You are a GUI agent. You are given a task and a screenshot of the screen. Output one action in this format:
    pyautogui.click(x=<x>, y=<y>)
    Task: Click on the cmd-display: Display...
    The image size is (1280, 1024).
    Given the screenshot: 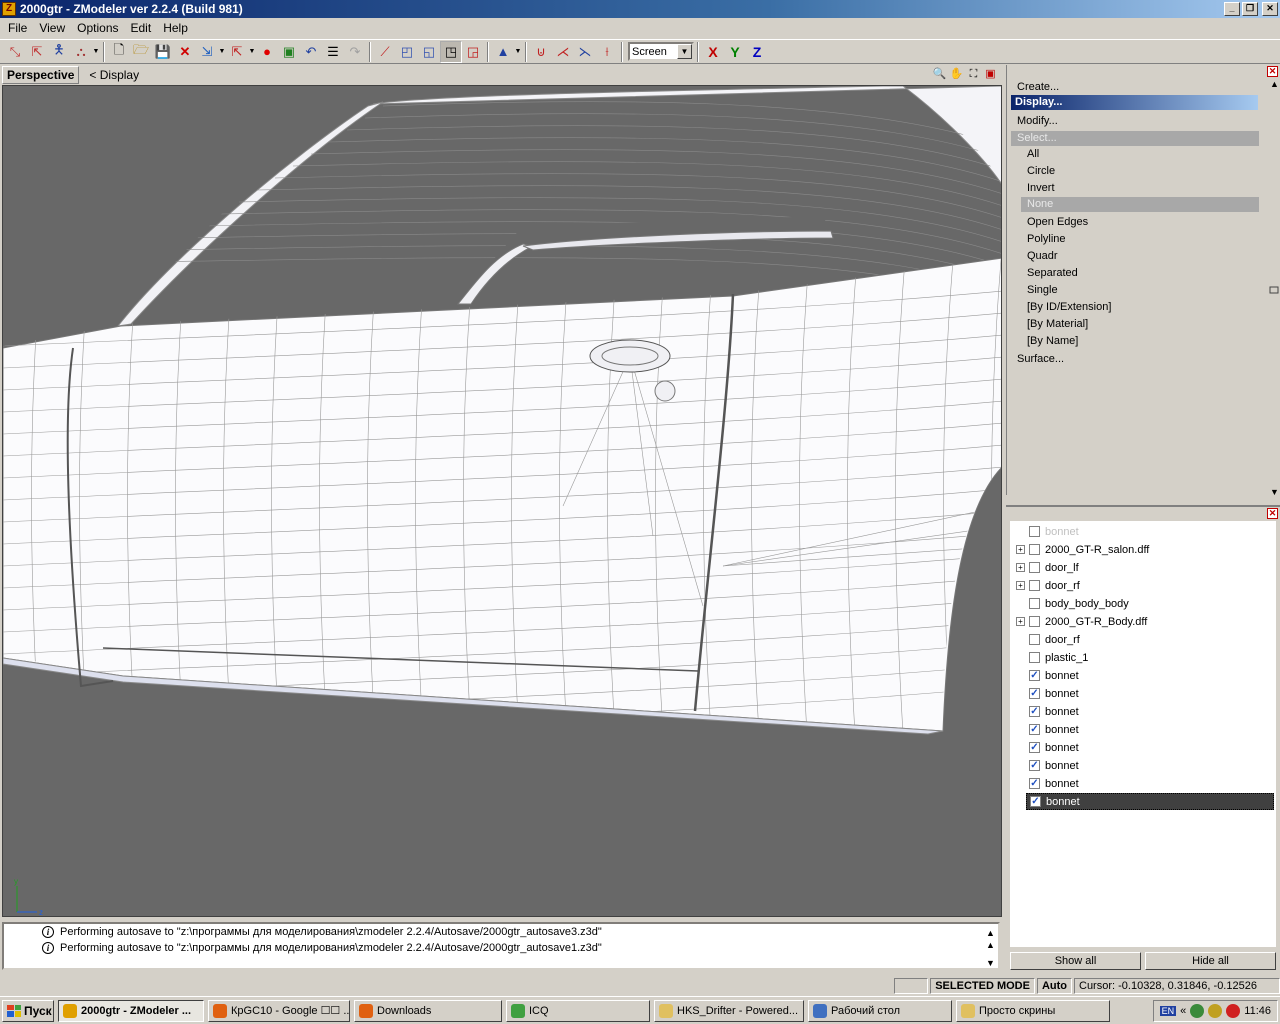 What is the action you would take?
    pyautogui.click(x=1134, y=102)
    